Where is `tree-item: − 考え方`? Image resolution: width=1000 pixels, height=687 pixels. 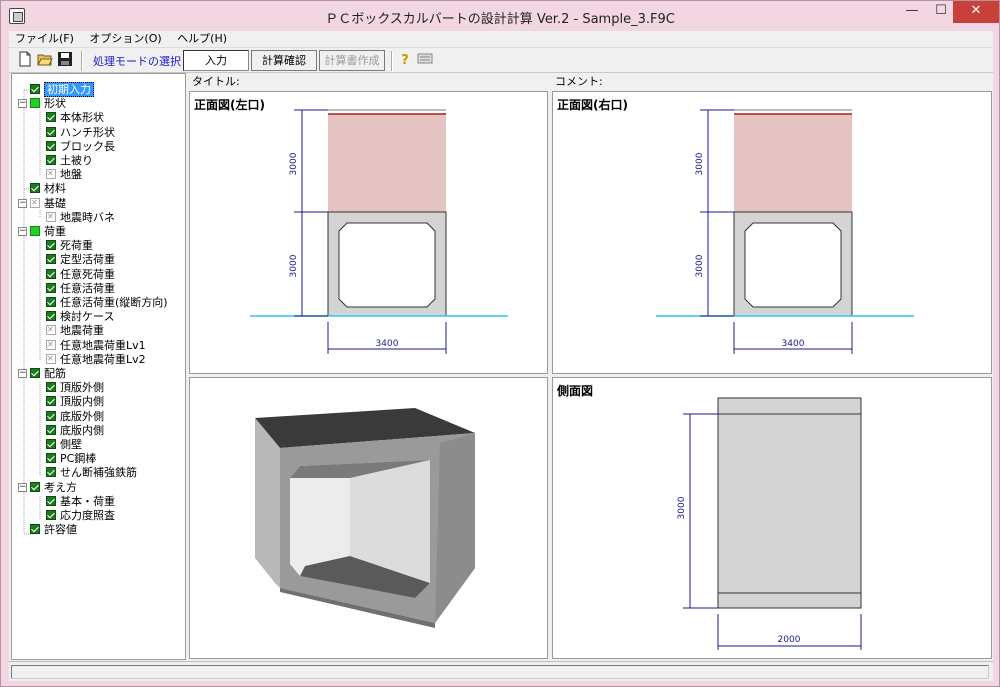
tree-item: − 考え方 is located at coordinates (47, 487).